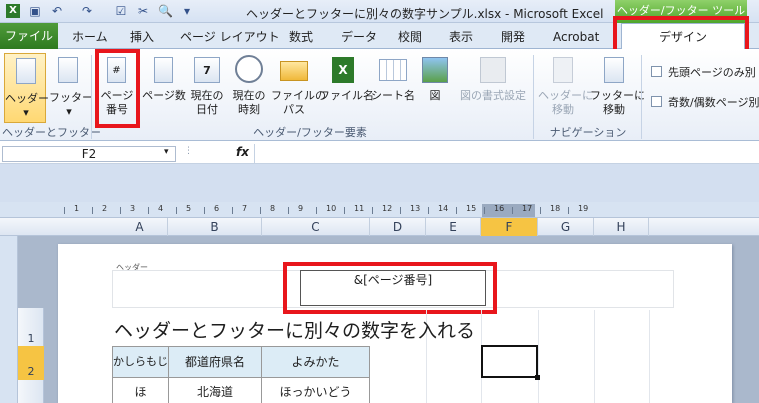 Image resolution: width=759 pixels, height=403 pixels. Describe the element at coordinates (143, 11) in the screenshot. I see `cut-icon: ✂` at that location.